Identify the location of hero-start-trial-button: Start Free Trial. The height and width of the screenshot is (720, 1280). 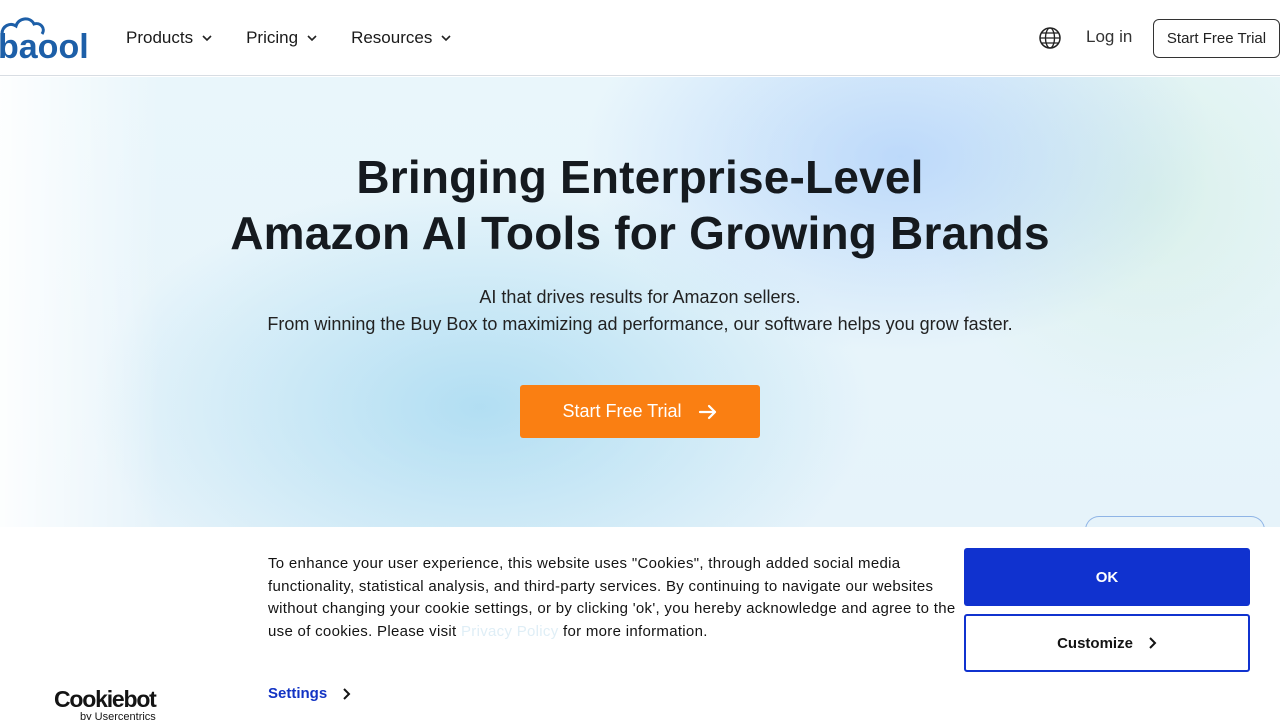
(640, 411).